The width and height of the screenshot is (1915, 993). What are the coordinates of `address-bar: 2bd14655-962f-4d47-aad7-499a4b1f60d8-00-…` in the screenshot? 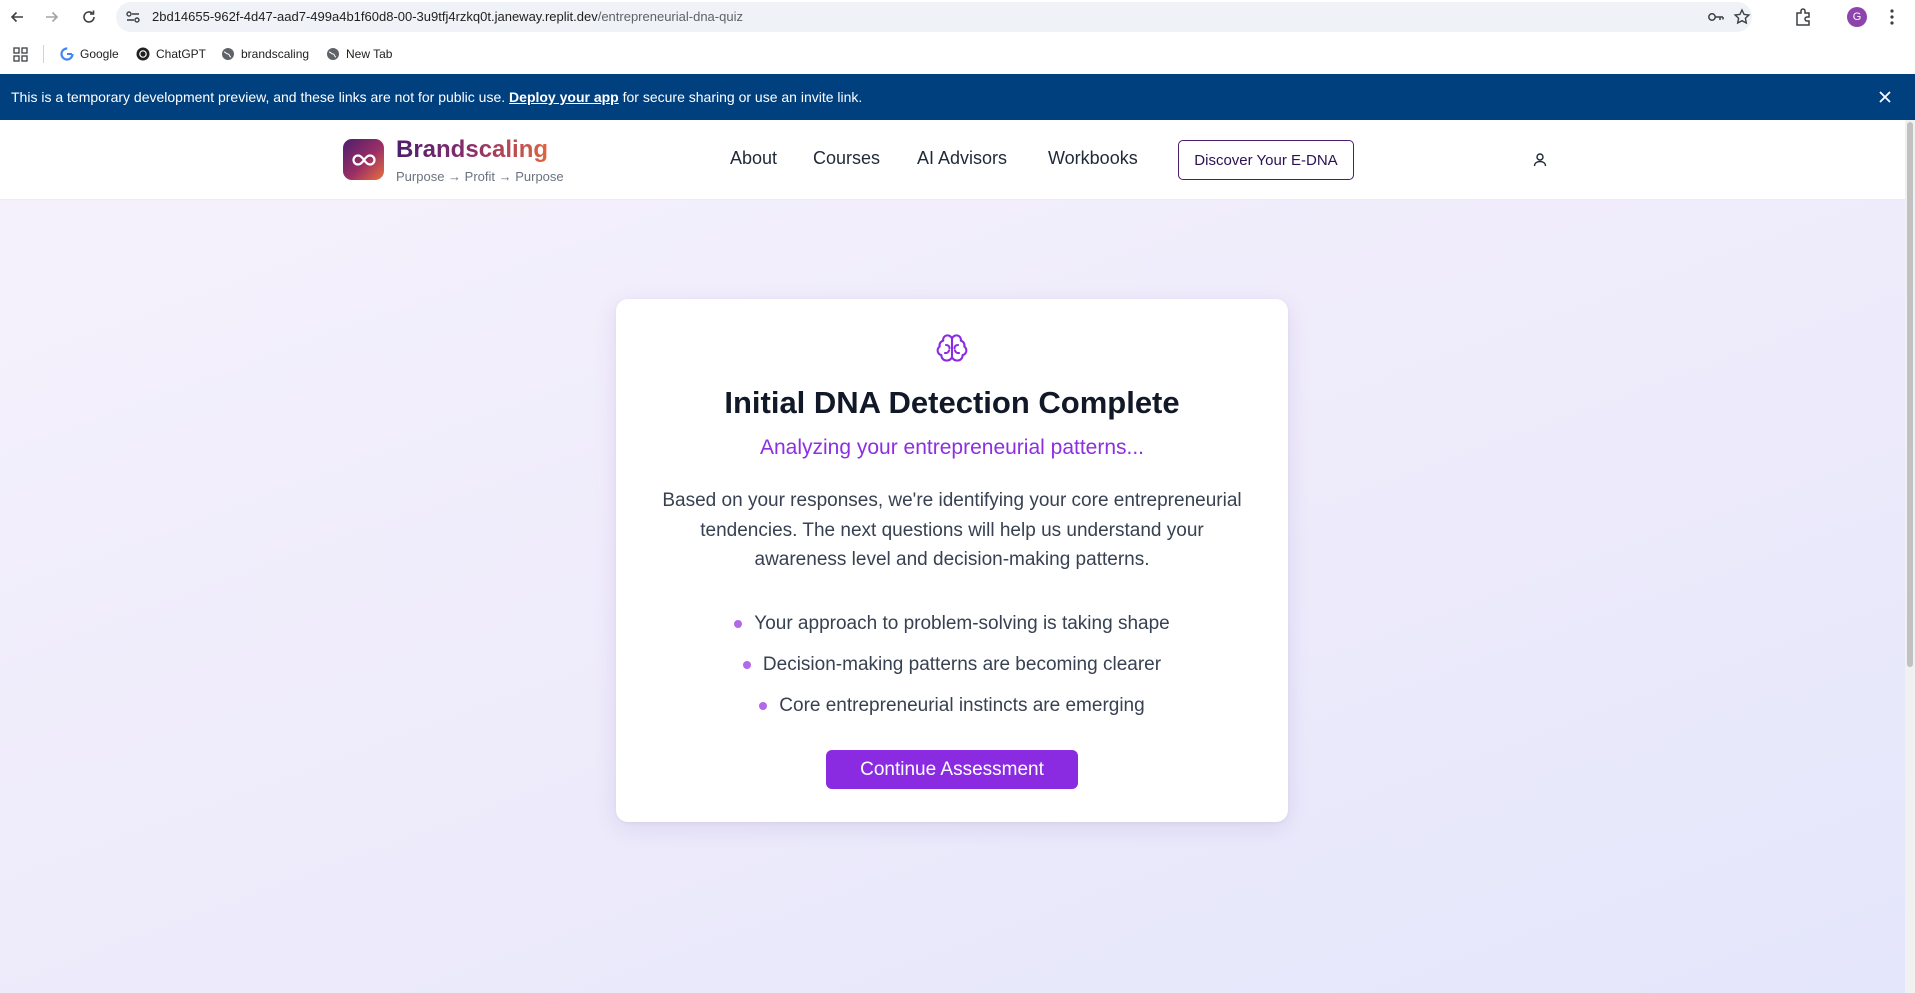 It's located at (934, 17).